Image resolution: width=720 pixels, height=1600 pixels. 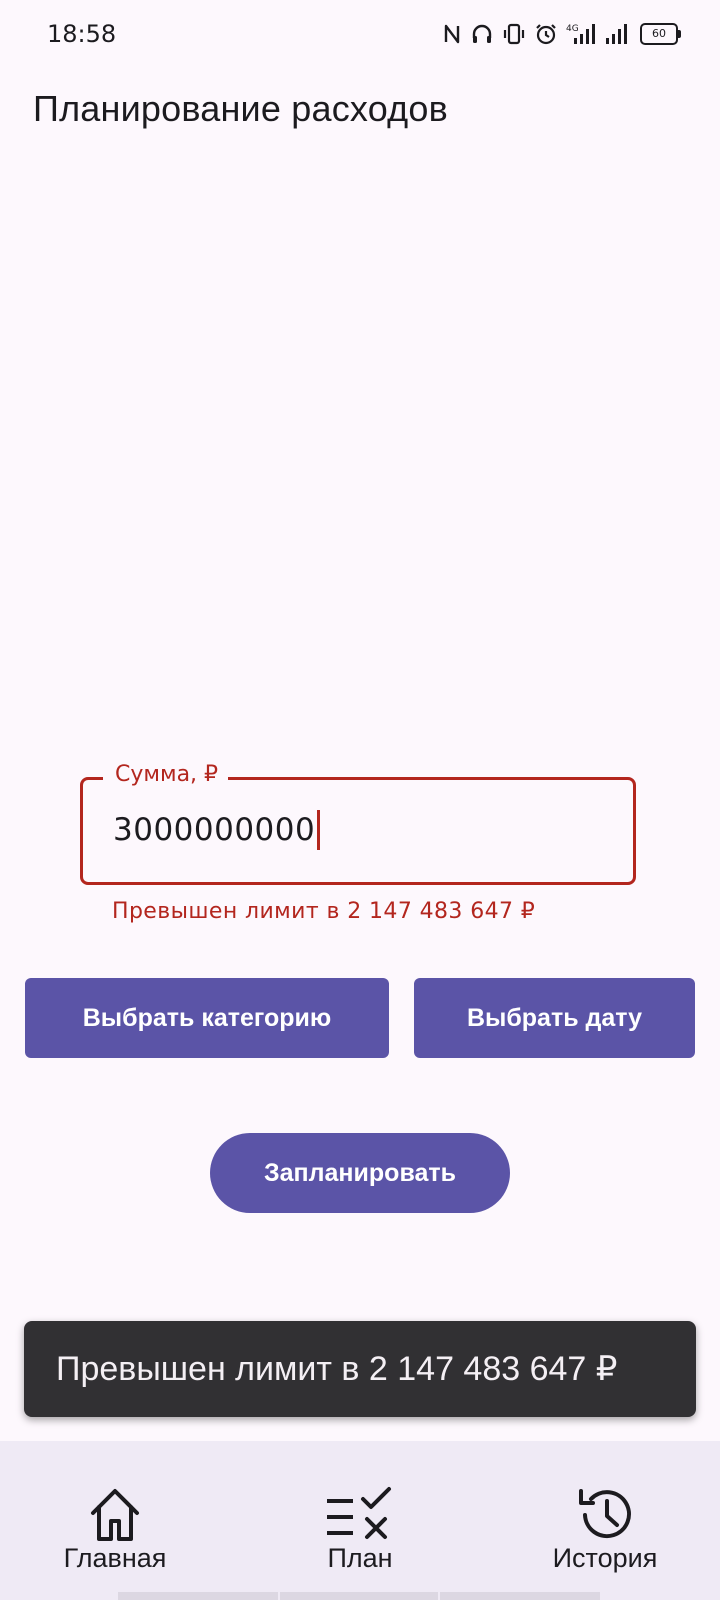 What do you see at coordinates (616, 34) in the screenshot?
I see `signal-icon` at bounding box center [616, 34].